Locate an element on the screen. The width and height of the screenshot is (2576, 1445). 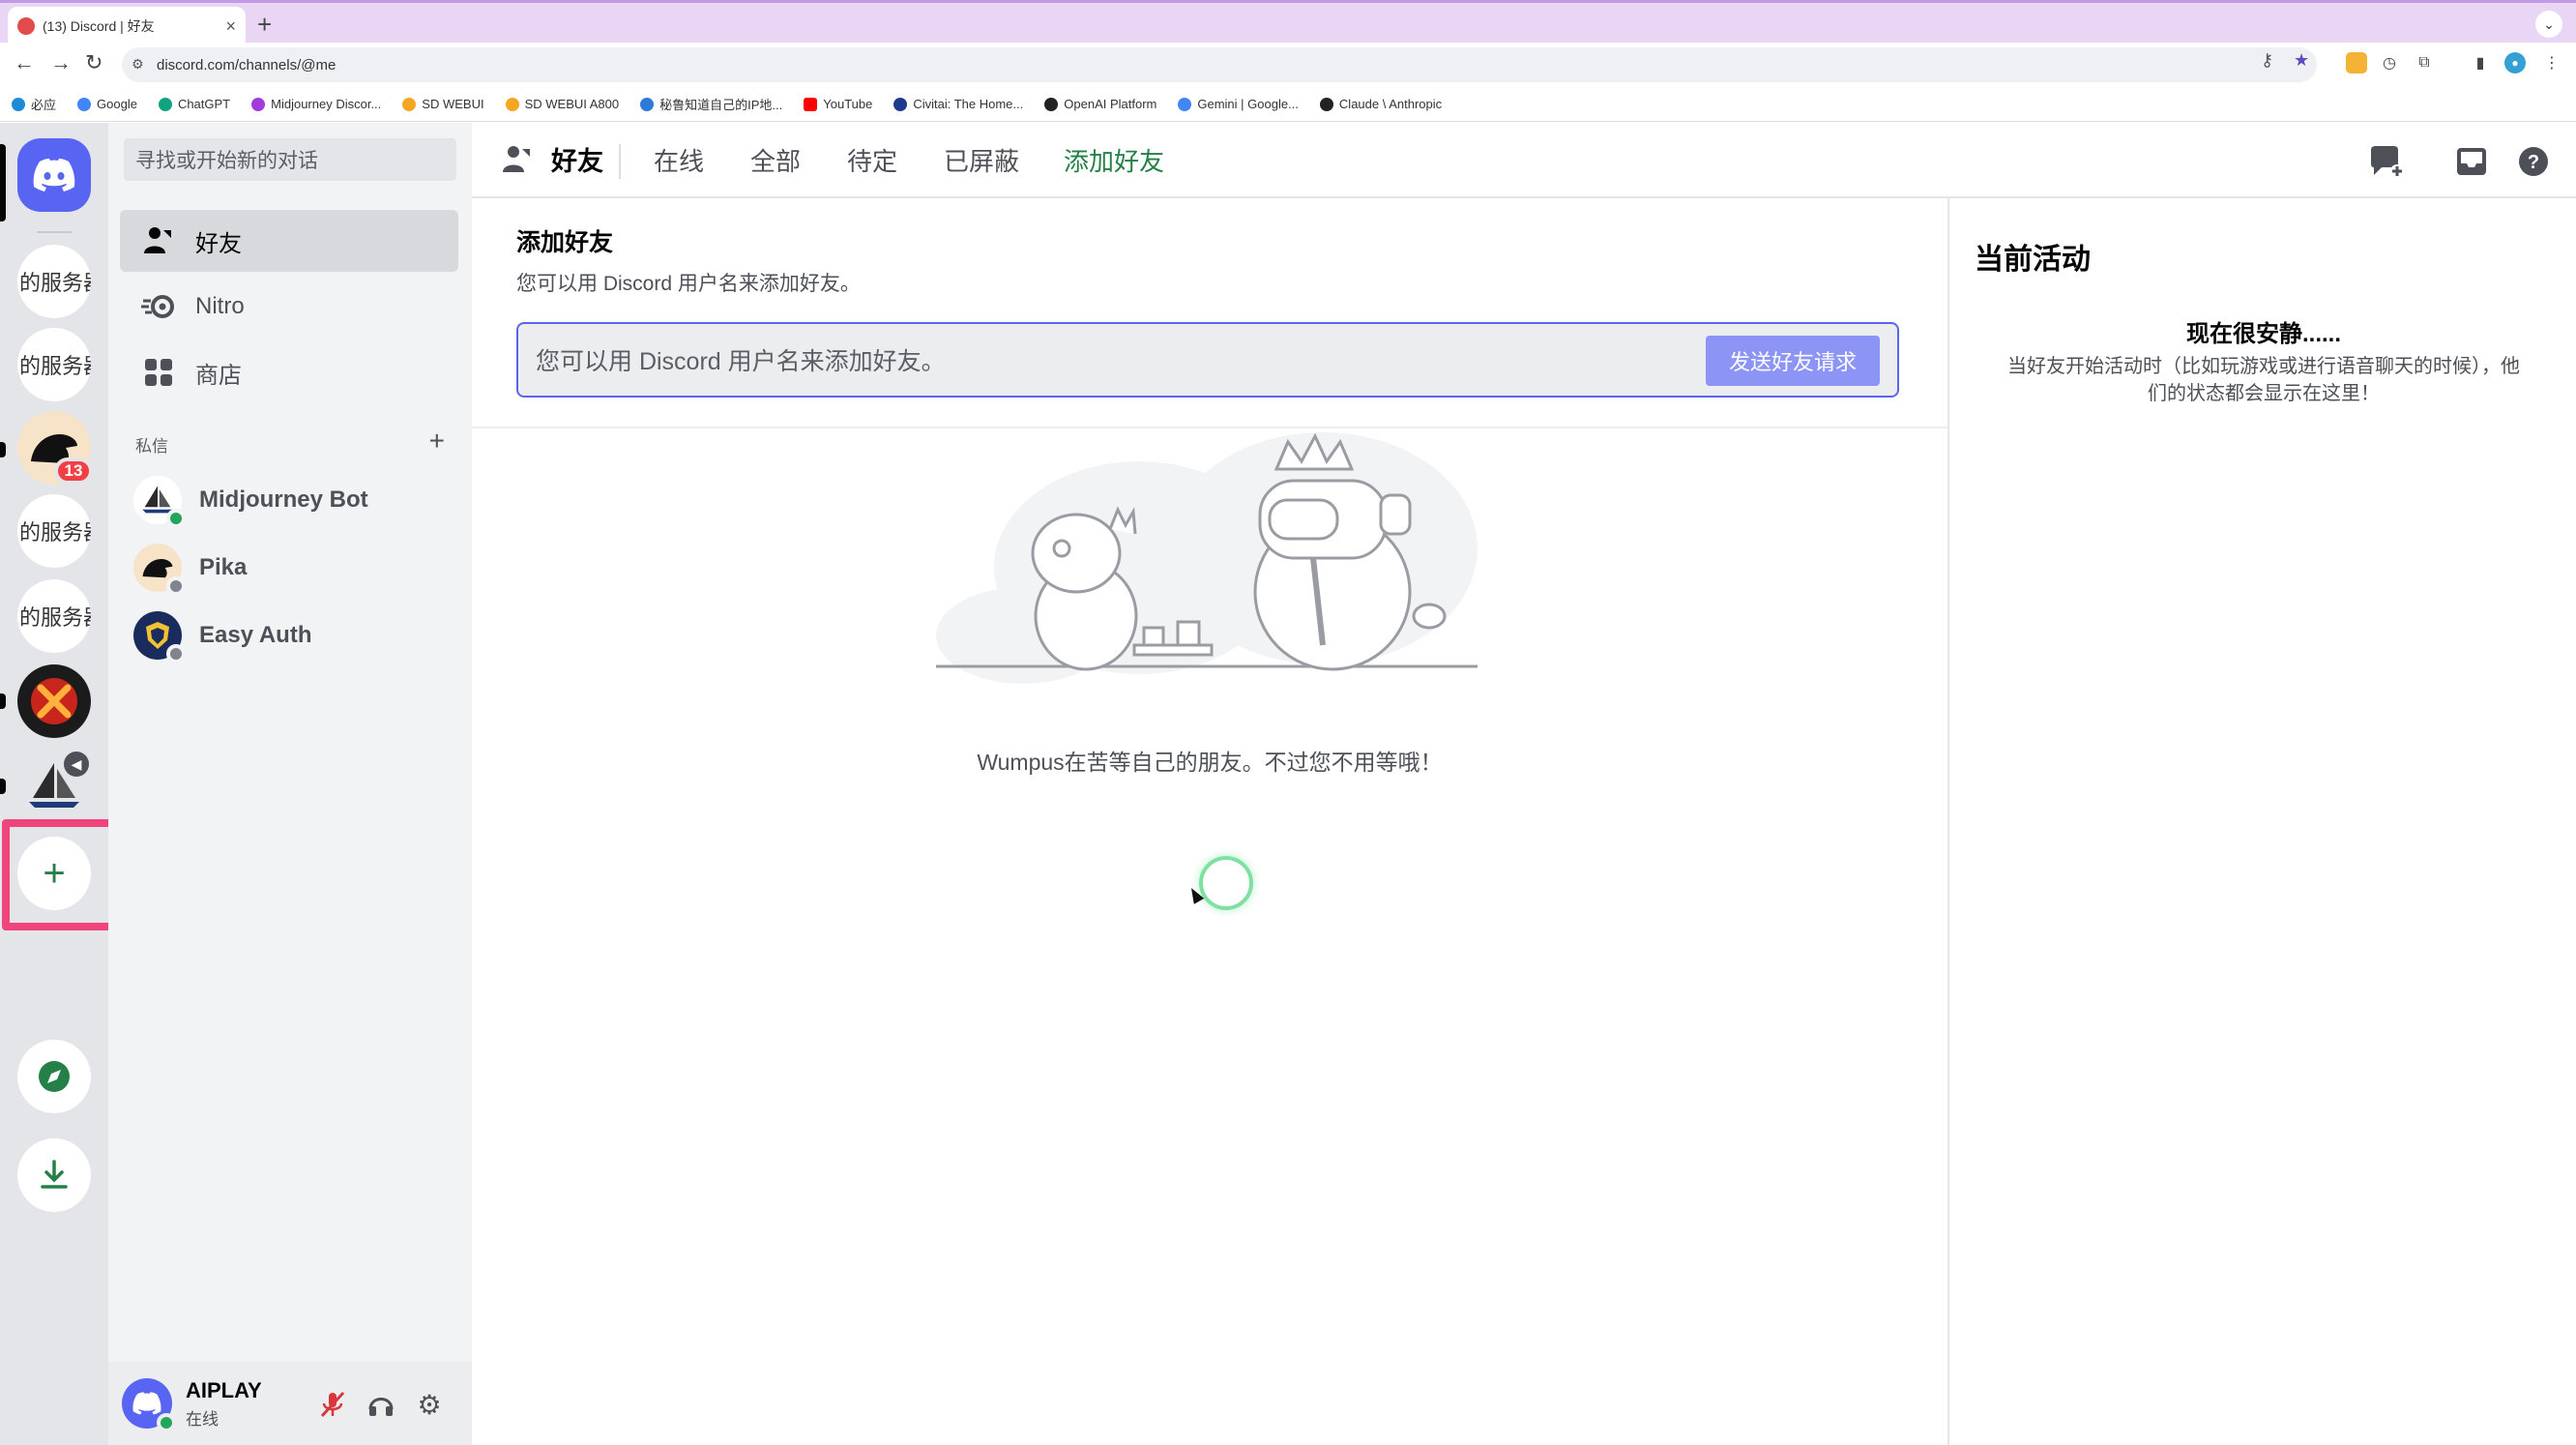
profile-avatar-icon: ● is located at coordinates (2515, 63).